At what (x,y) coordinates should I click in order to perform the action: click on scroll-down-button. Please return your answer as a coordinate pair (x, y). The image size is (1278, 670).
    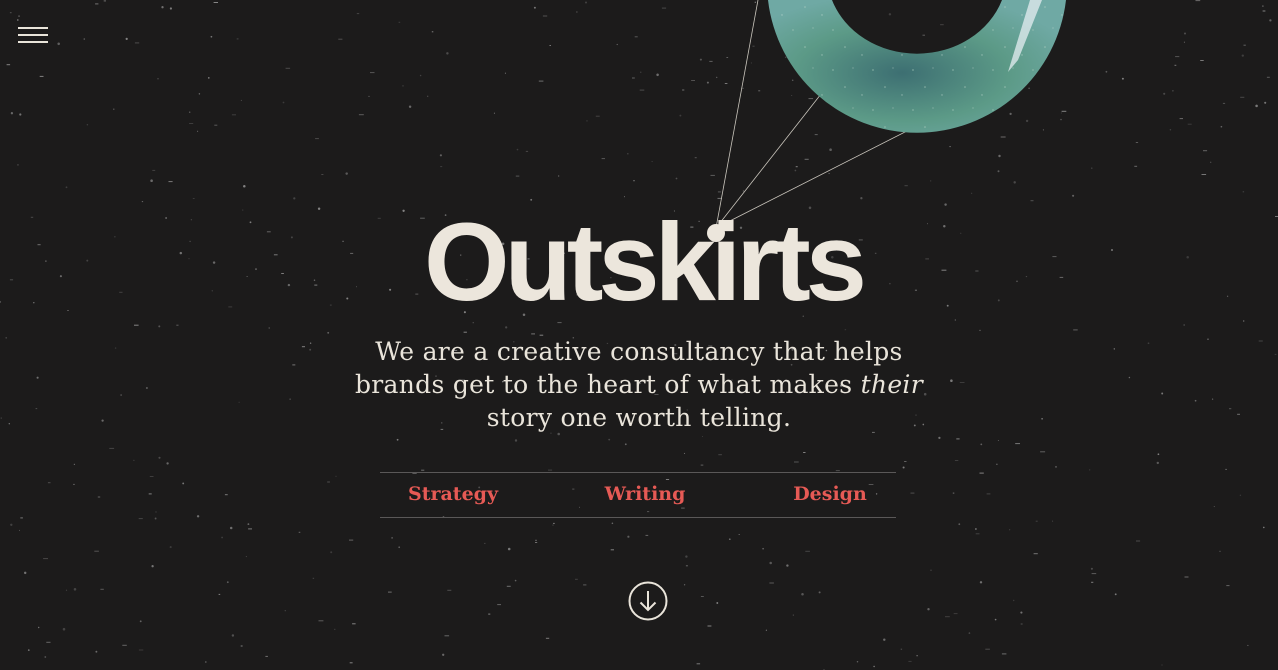
    Looking at the image, I should click on (648, 601).